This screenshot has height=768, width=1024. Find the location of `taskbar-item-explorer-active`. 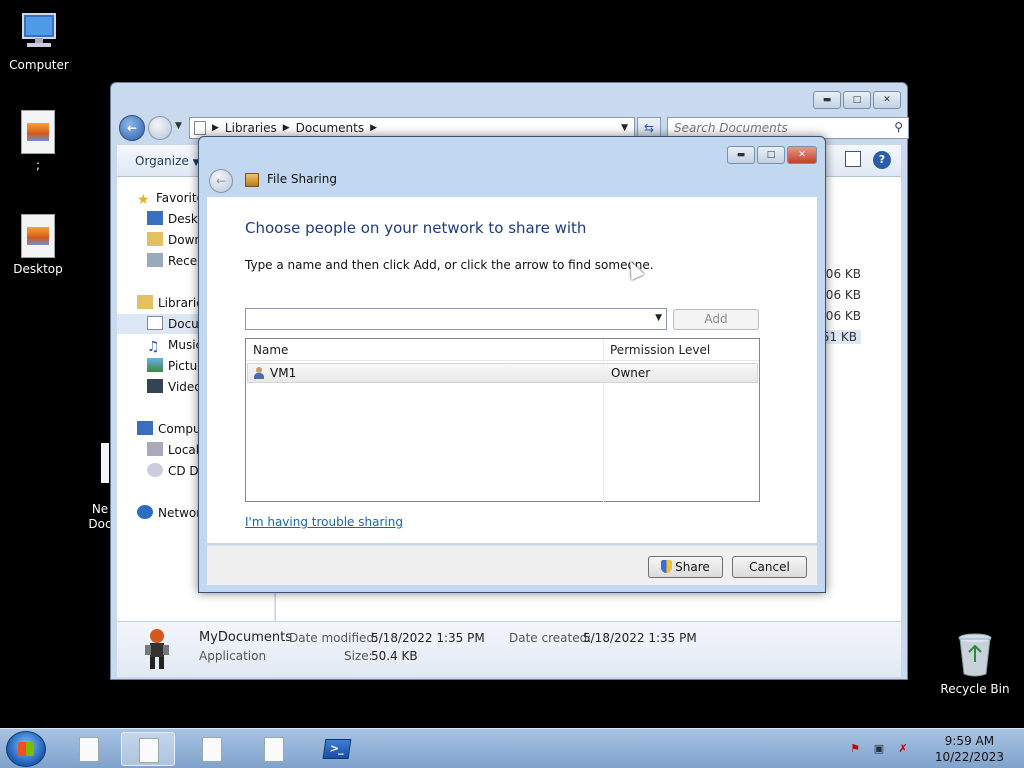

taskbar-item-explorer-active is located at coordinates (148, 749).